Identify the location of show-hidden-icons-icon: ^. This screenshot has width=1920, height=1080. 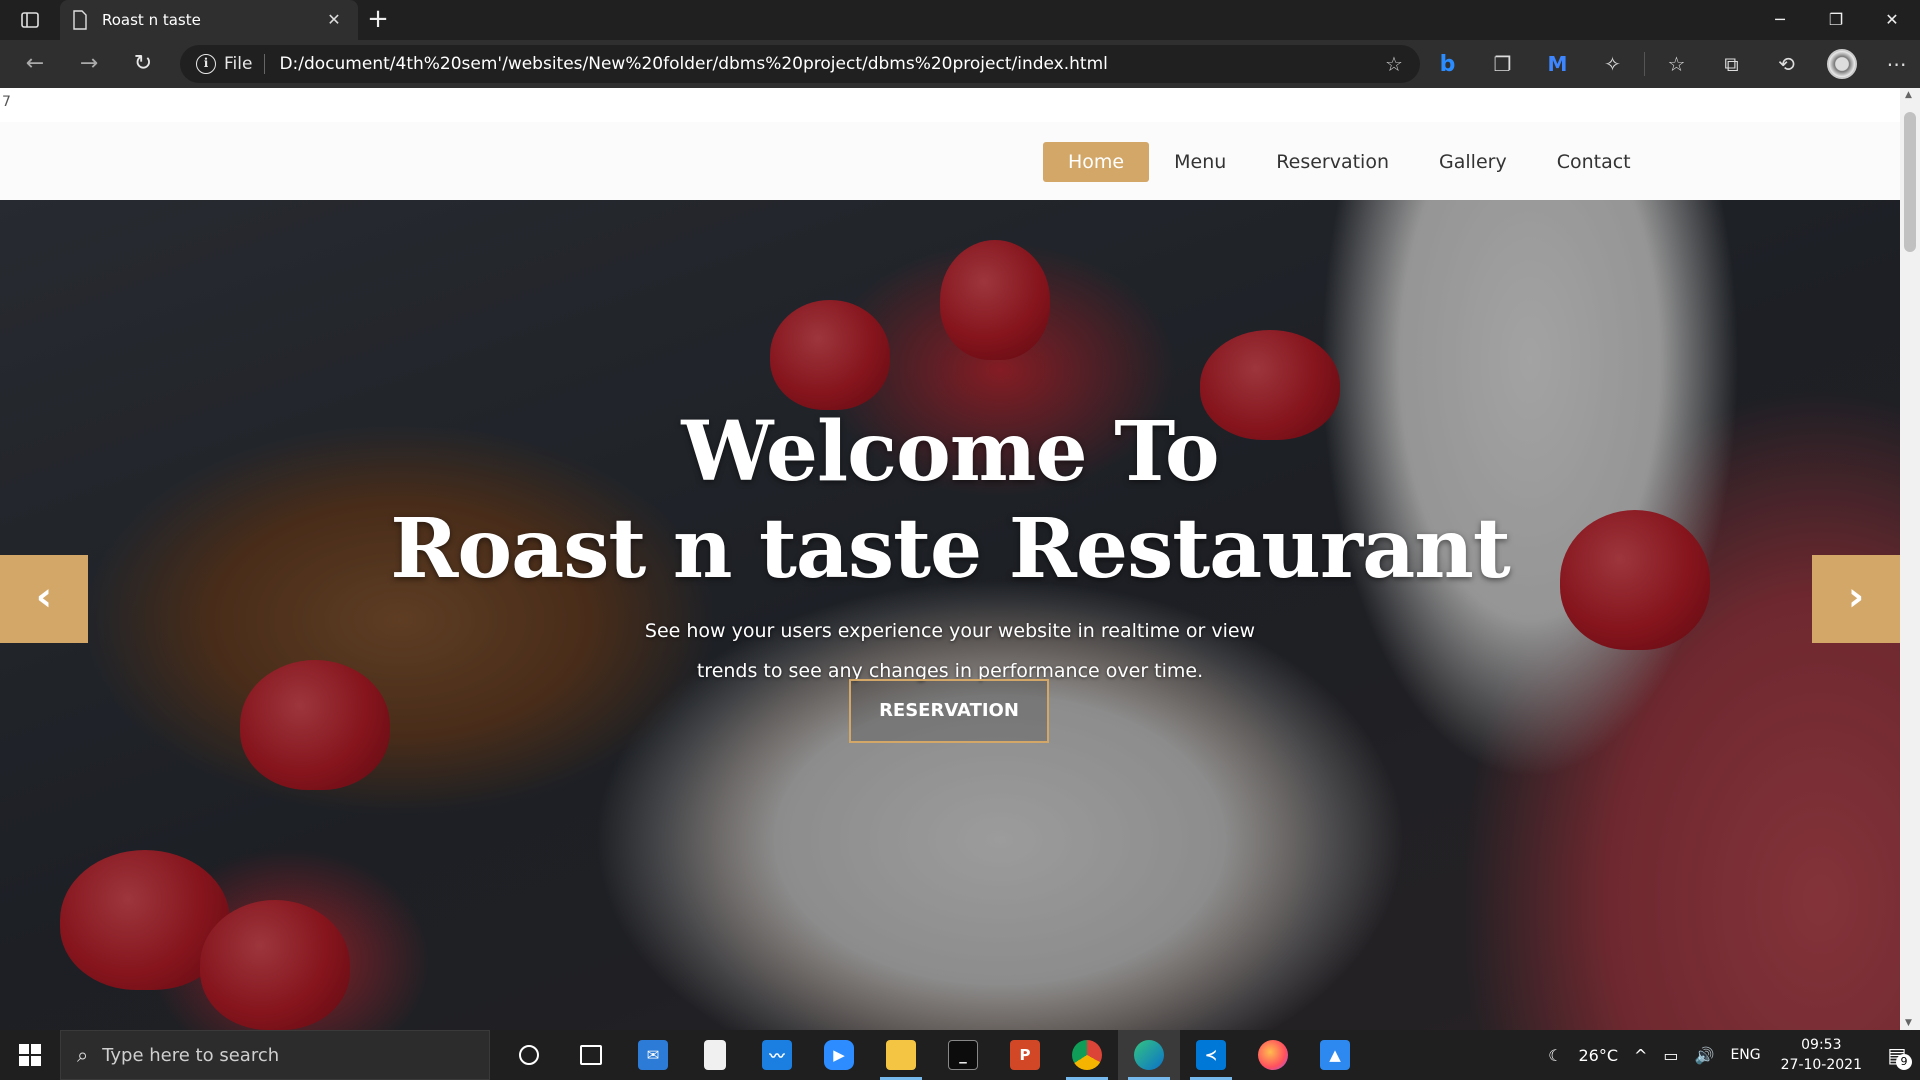
(1640, 1055).